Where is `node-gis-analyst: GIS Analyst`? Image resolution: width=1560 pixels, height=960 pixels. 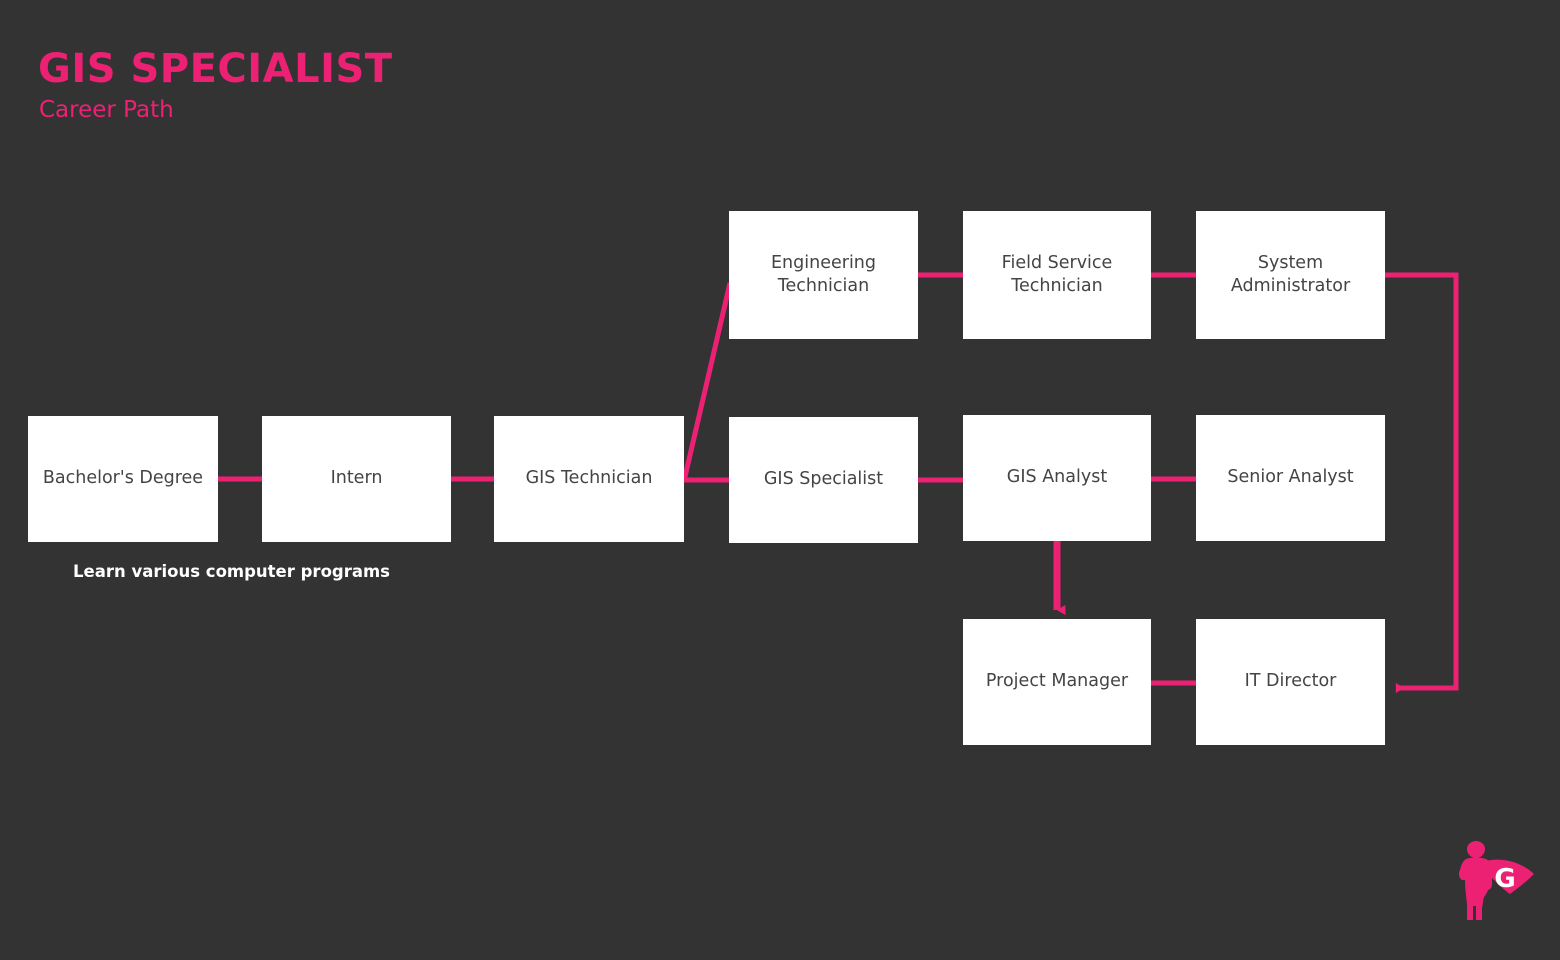
node-gis-analyst: GIS Analyst is located at coordinates (1057, 478).